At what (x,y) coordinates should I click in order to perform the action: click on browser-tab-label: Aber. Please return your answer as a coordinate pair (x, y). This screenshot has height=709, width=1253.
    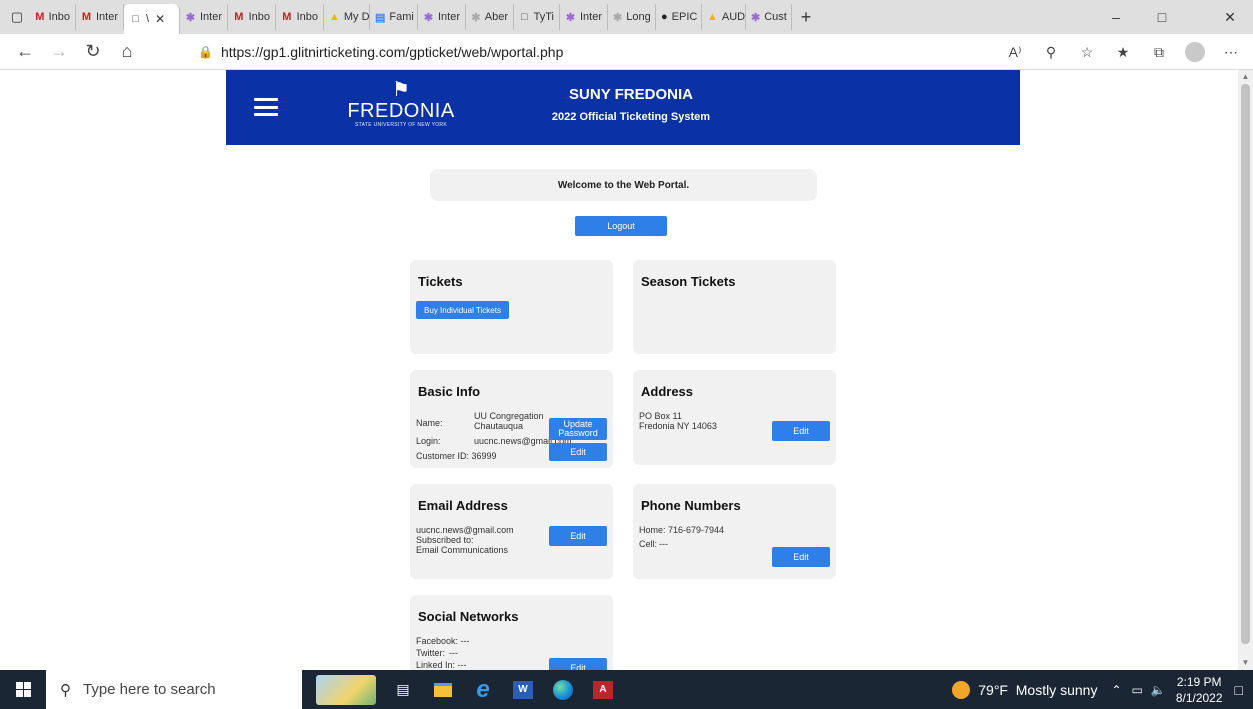
    Looking at the image, I should click on (496, 17).